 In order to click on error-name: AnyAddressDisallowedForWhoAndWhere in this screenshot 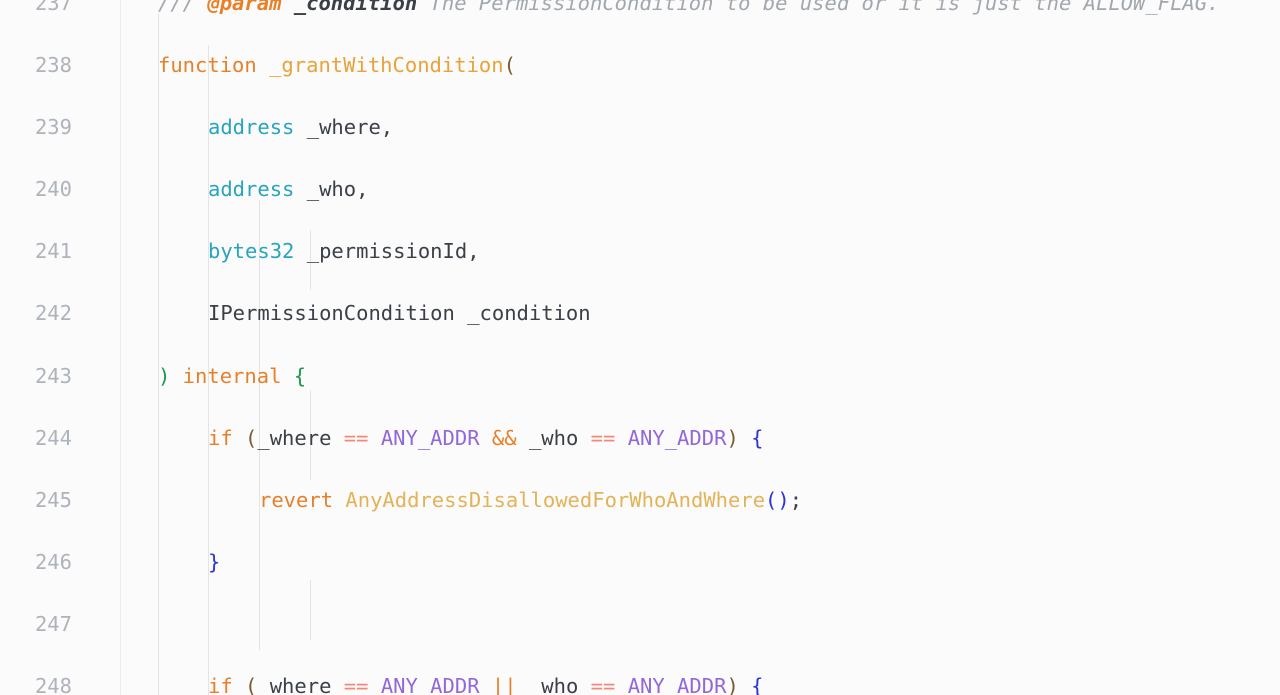, I will do `click(549, 500)`.